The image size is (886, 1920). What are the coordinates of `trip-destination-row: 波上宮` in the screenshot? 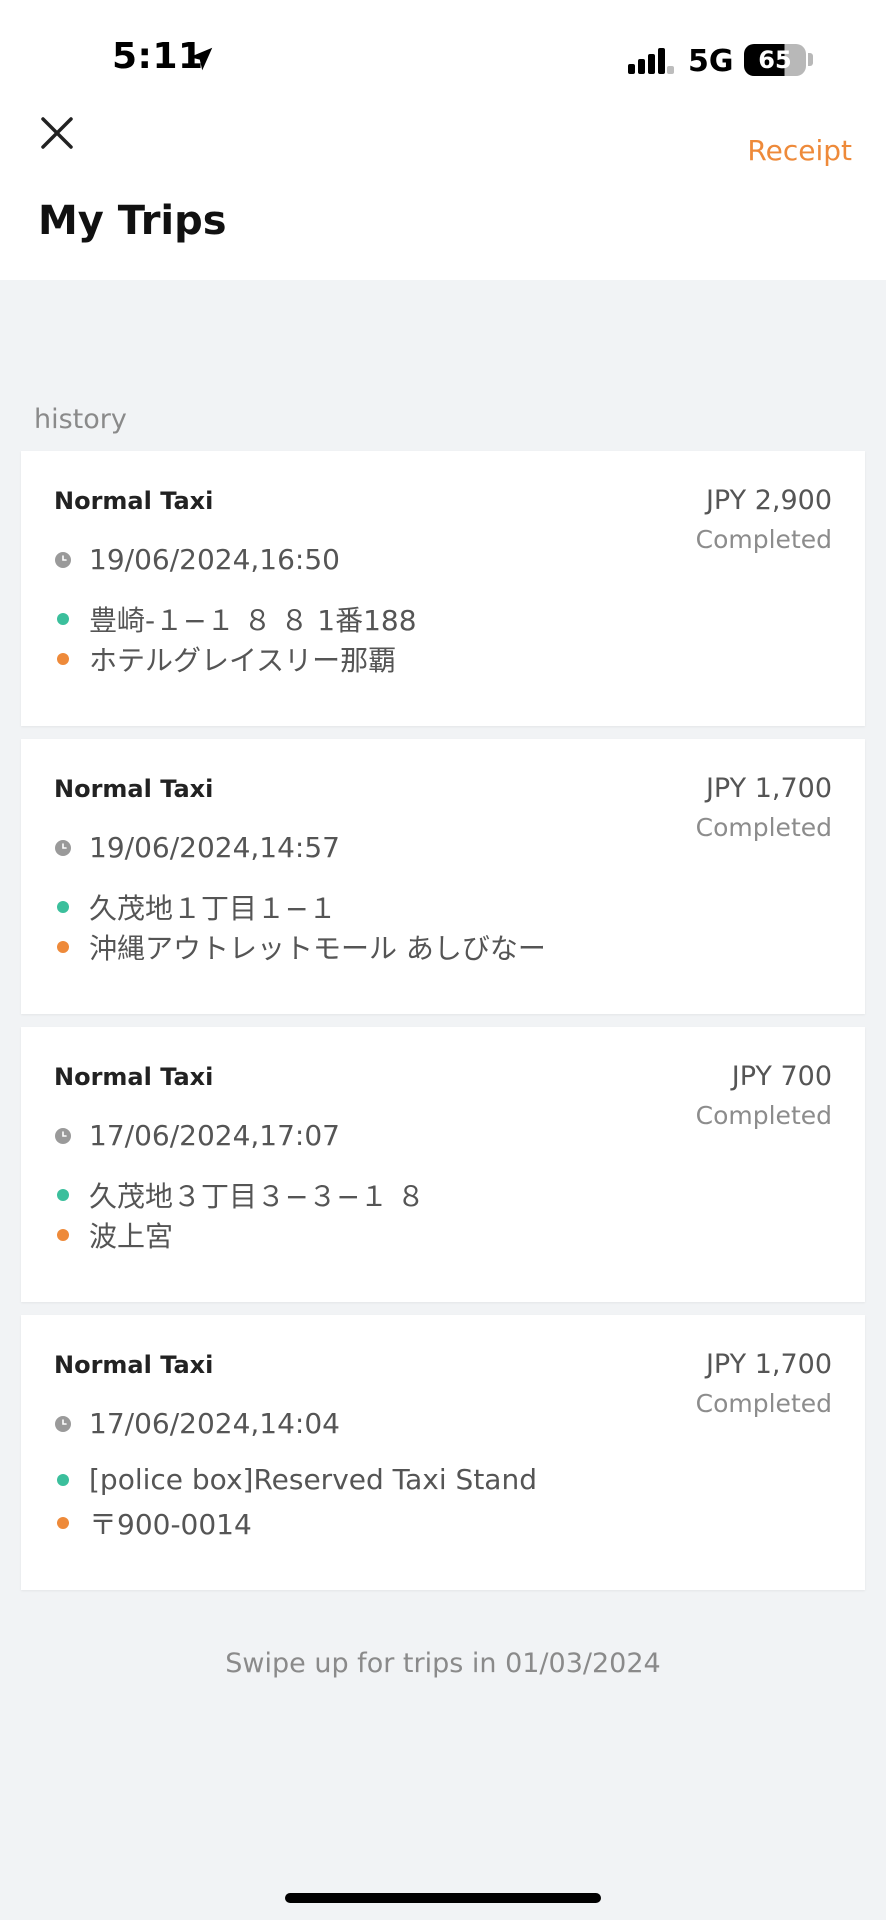 It's located at (113, 1235).